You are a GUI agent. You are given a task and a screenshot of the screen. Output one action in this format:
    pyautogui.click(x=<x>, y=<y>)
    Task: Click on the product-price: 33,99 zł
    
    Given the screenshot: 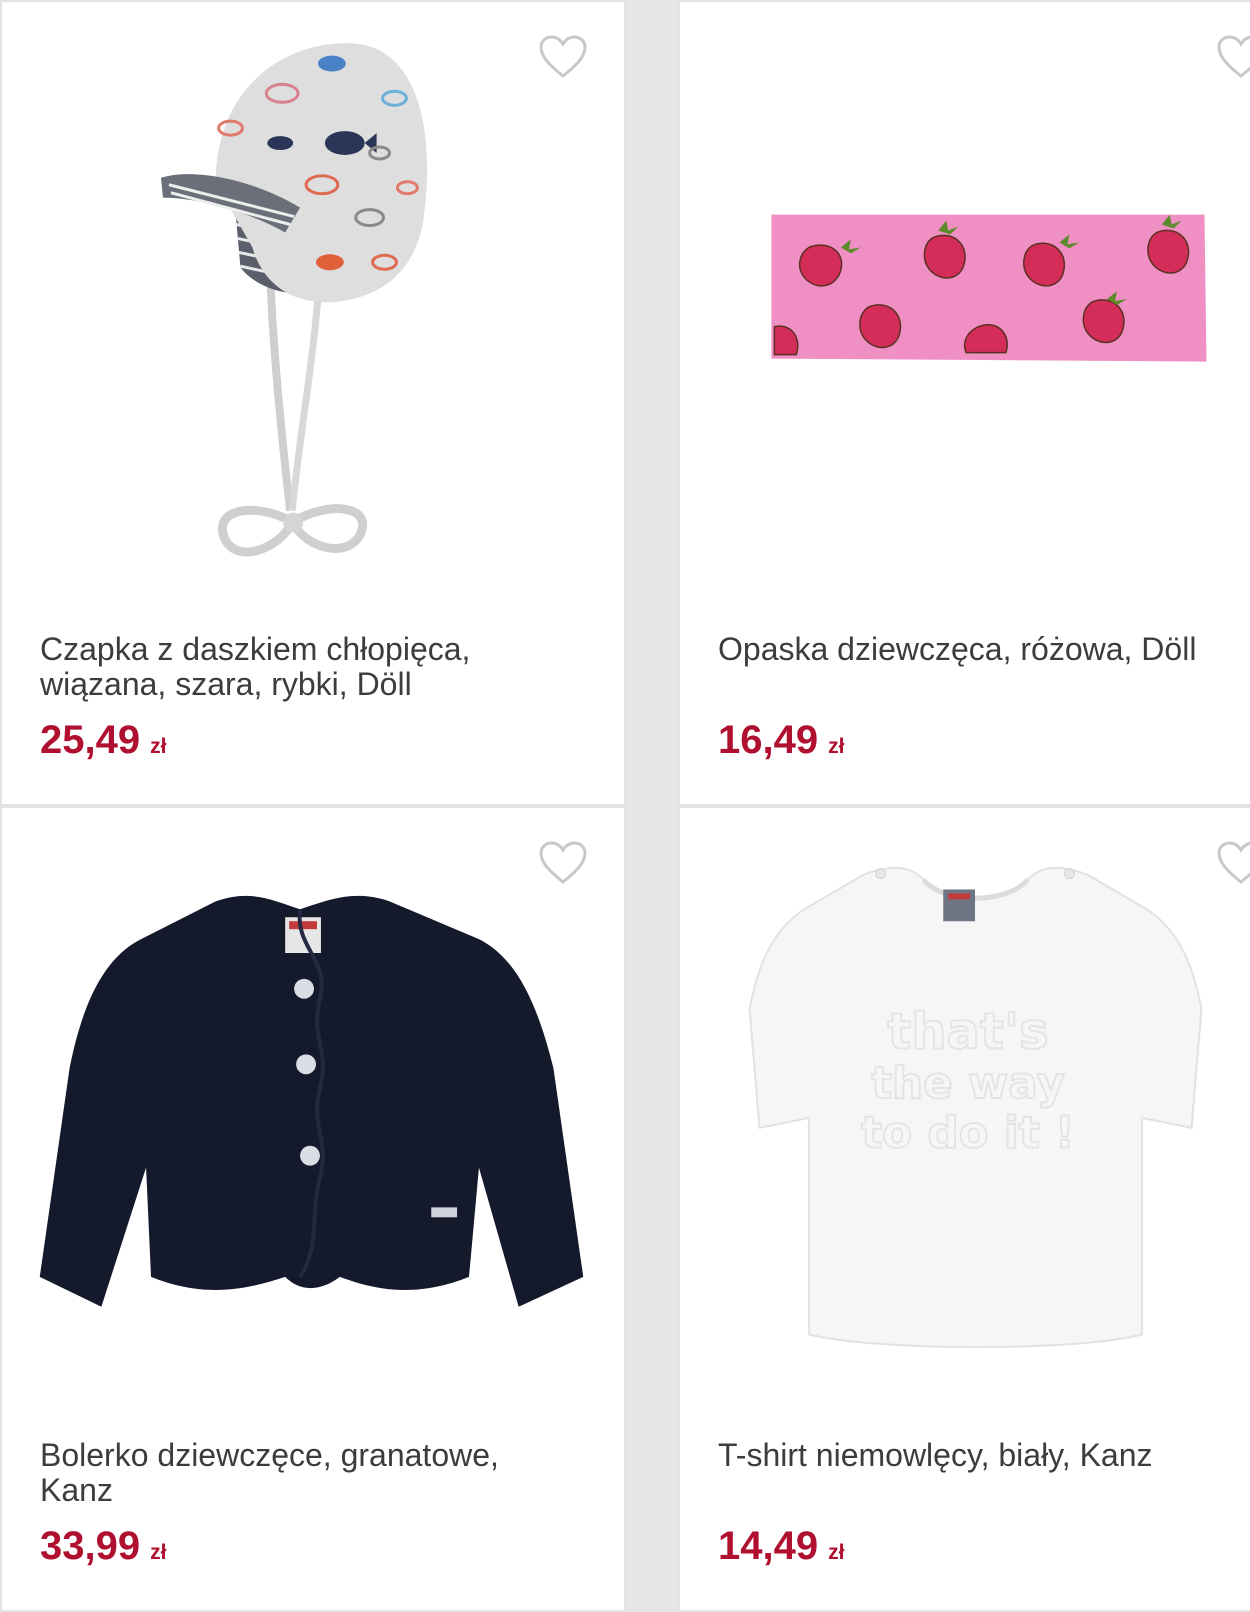 What is the action you would take?
    pyautogui.click(x=103, y=1546)
    